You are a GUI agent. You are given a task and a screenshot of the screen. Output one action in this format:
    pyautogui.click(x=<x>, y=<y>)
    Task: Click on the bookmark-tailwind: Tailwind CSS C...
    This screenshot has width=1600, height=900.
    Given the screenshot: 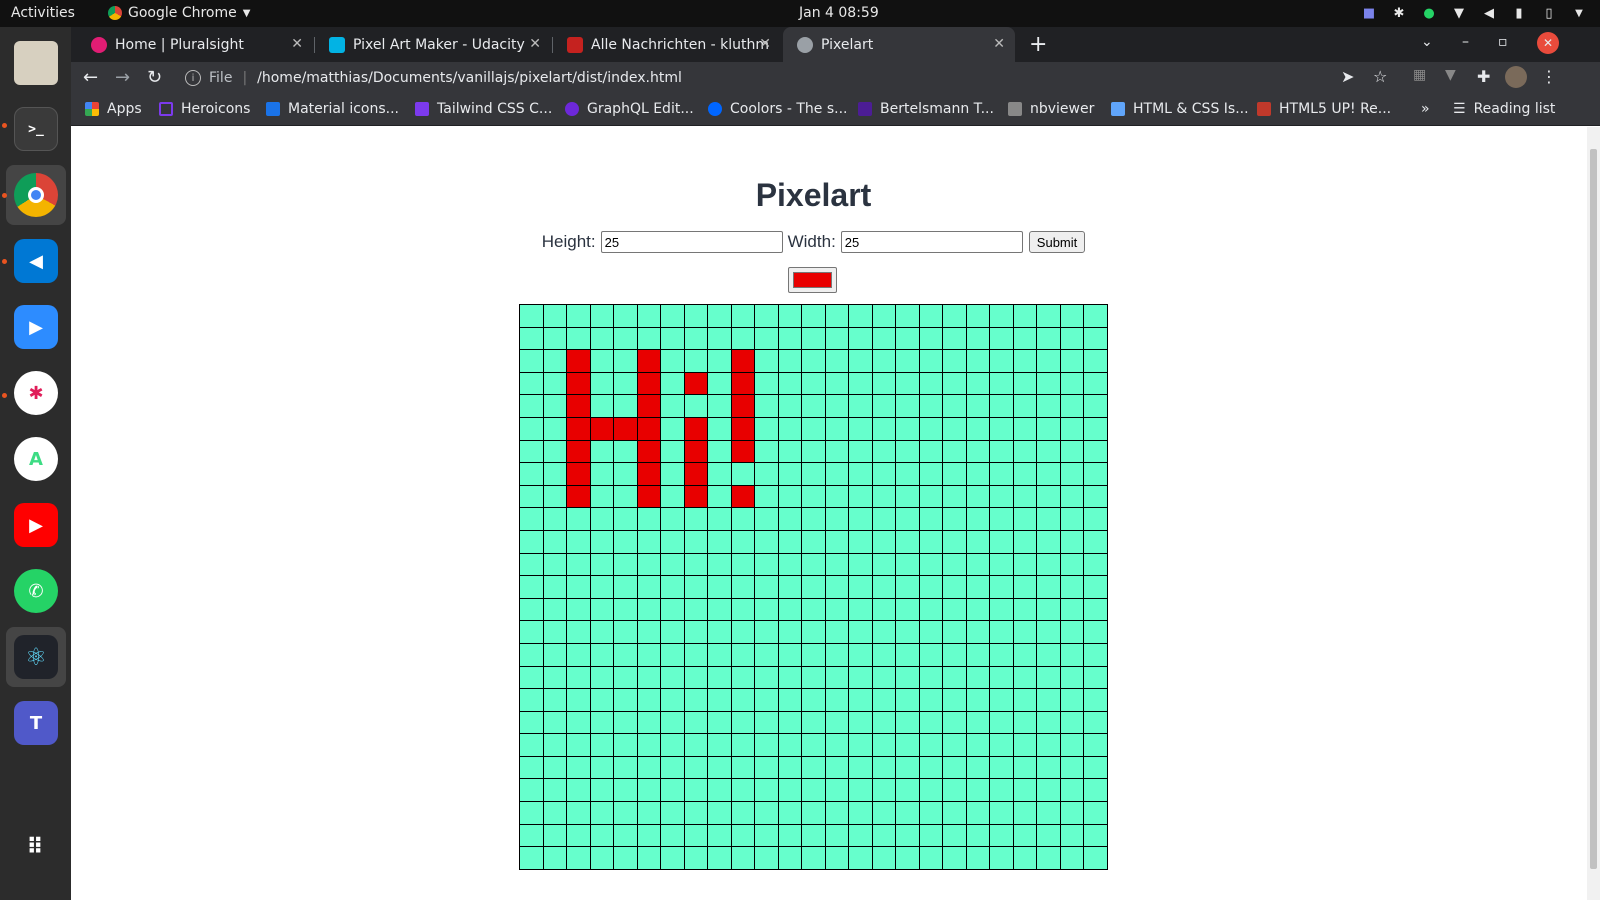 What is the action you would take?
    pyautogui.click(x=483, y=109)
    